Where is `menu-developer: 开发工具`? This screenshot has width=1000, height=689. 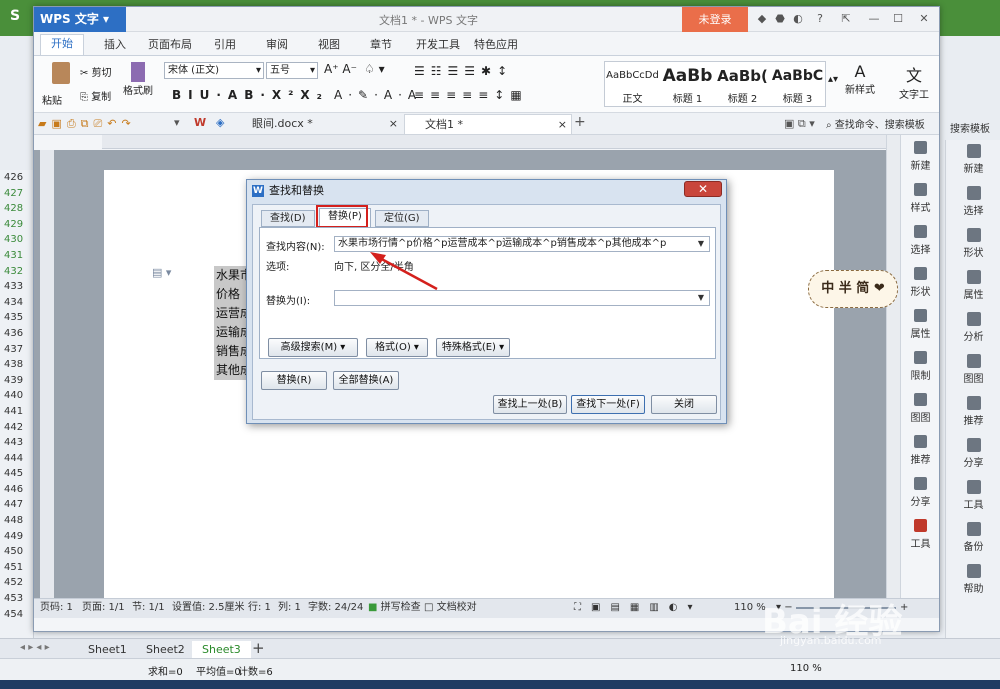 menu-developer: 开发工具 is located at coordinates (438, 44).